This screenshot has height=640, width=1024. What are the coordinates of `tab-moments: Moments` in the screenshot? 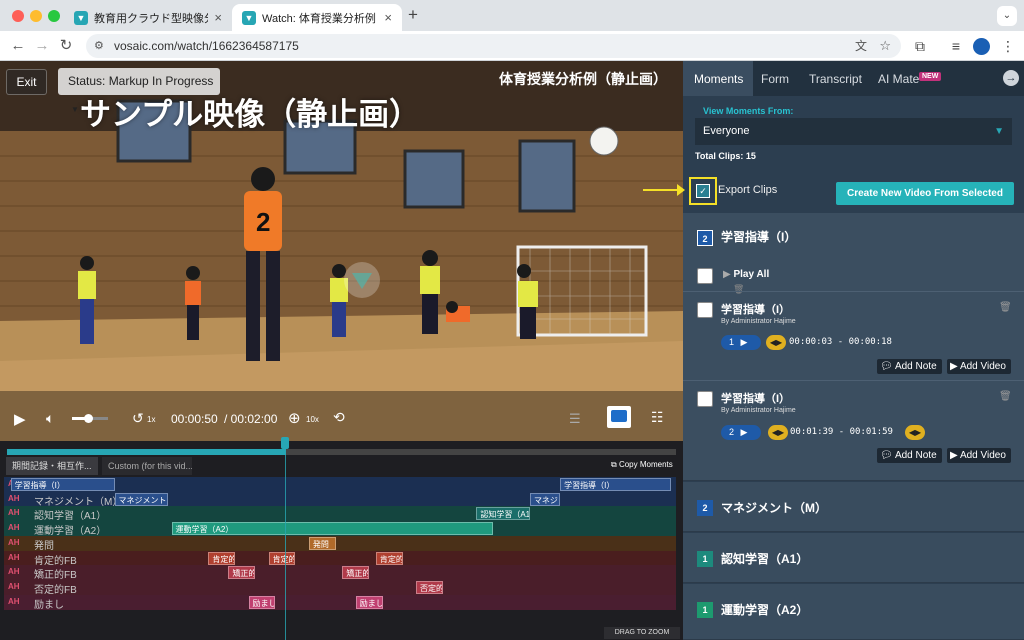 It's located at (718, 79).